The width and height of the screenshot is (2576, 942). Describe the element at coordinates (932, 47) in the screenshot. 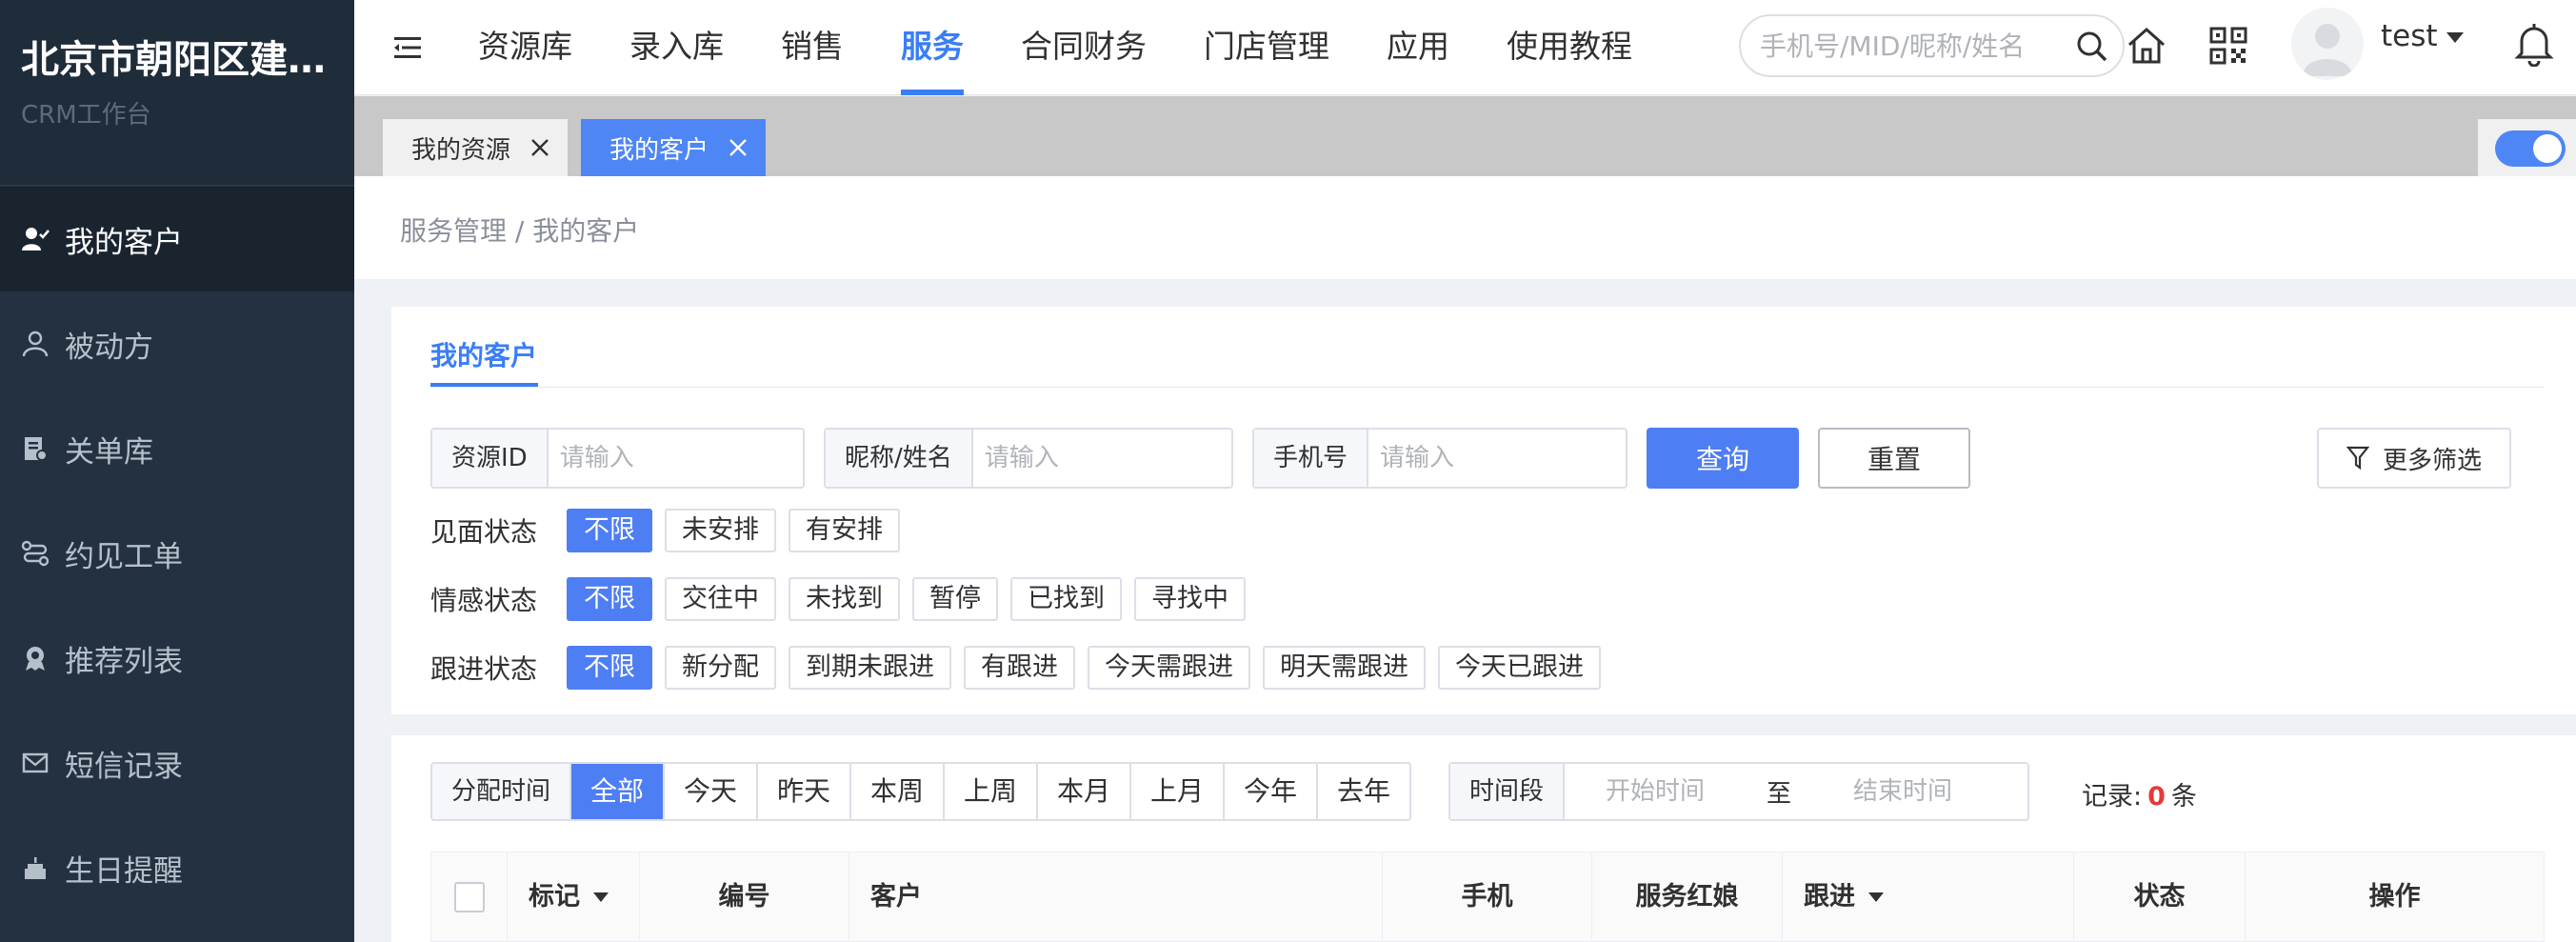

I see `top-nav-service: 服务` at that location.